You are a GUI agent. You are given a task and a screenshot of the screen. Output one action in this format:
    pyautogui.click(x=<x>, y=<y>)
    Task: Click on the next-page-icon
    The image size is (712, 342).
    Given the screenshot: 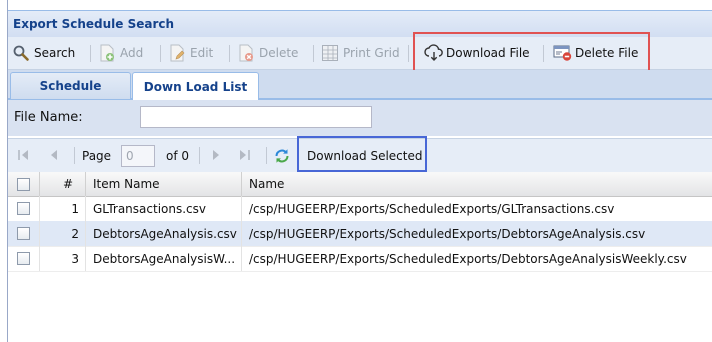 What is the action you would take?
    pyautogui.click(x=217, y=156)
    